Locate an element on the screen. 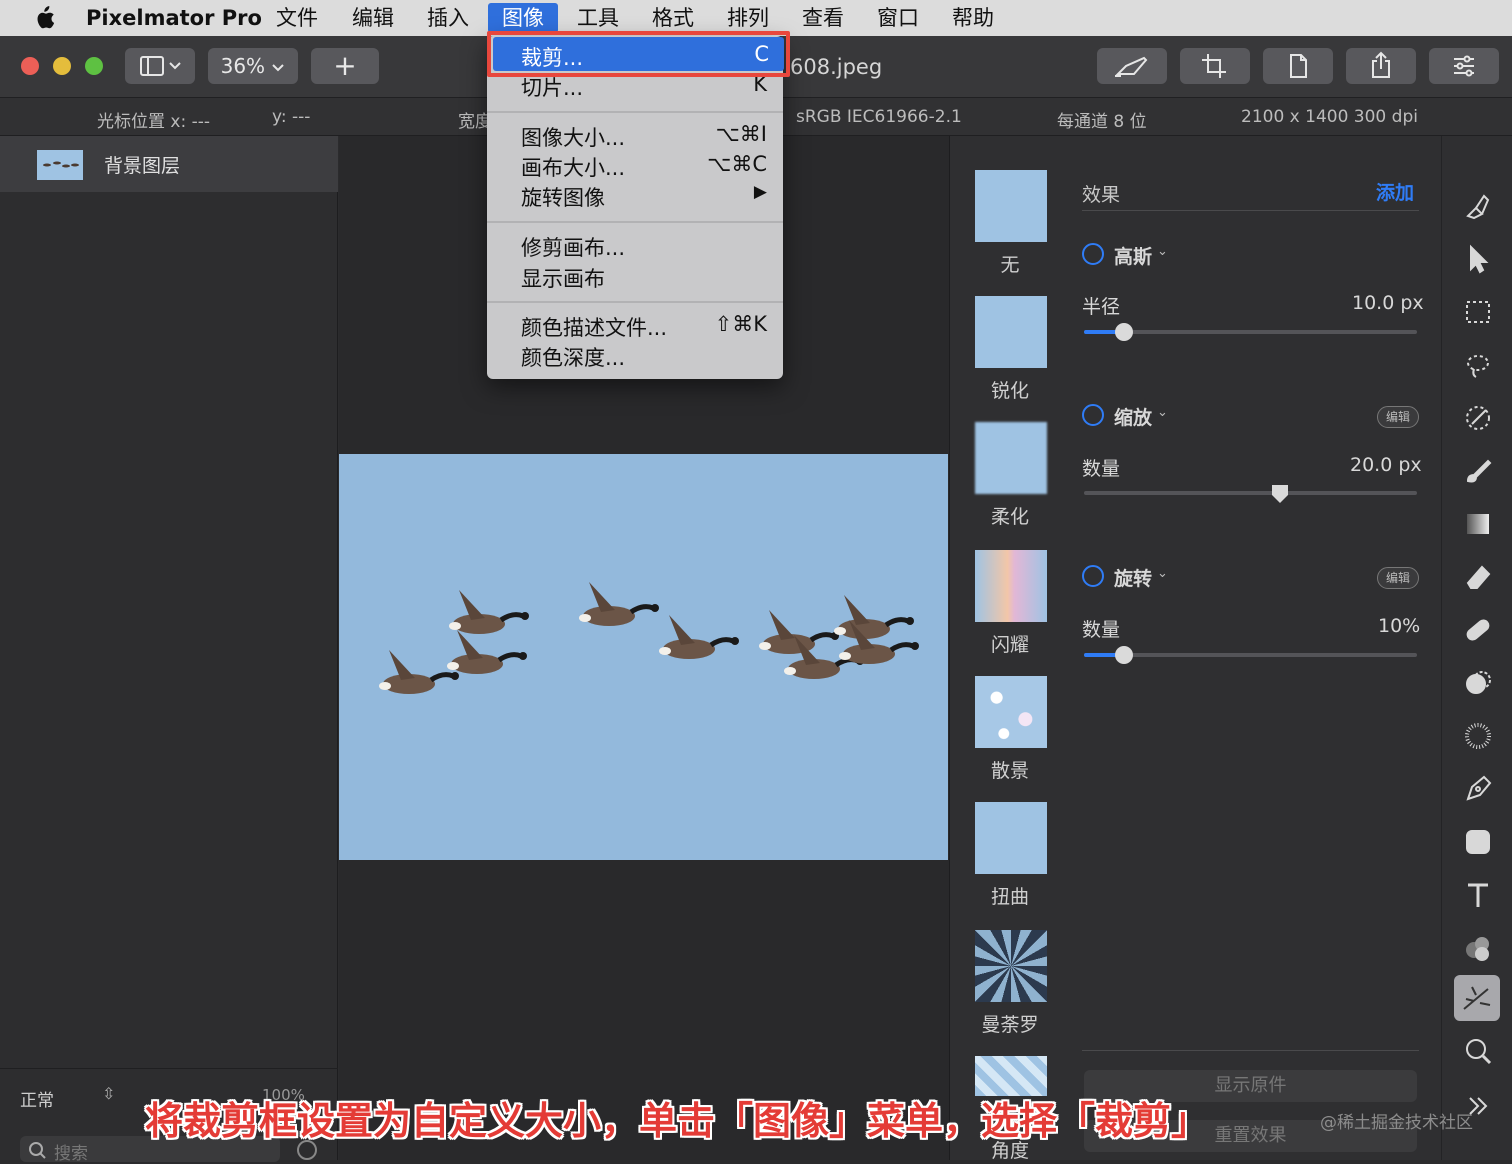 This screenshot has height=1164, width=1512. paint-brush-icon is located at coordinates (1478, 471).